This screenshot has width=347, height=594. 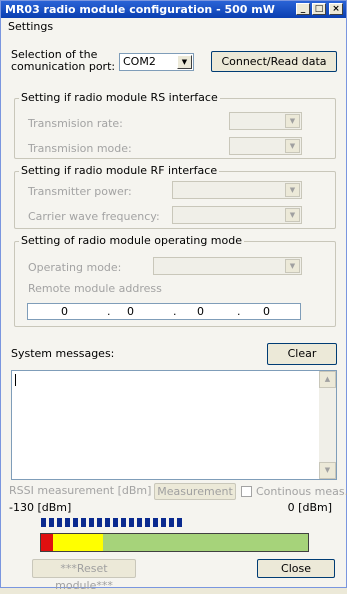 What do you see at coordinates (80, 148) in the screenshot?
I see `transmission-mode-label: Transmision mode:` at bounding box center [80, 148].